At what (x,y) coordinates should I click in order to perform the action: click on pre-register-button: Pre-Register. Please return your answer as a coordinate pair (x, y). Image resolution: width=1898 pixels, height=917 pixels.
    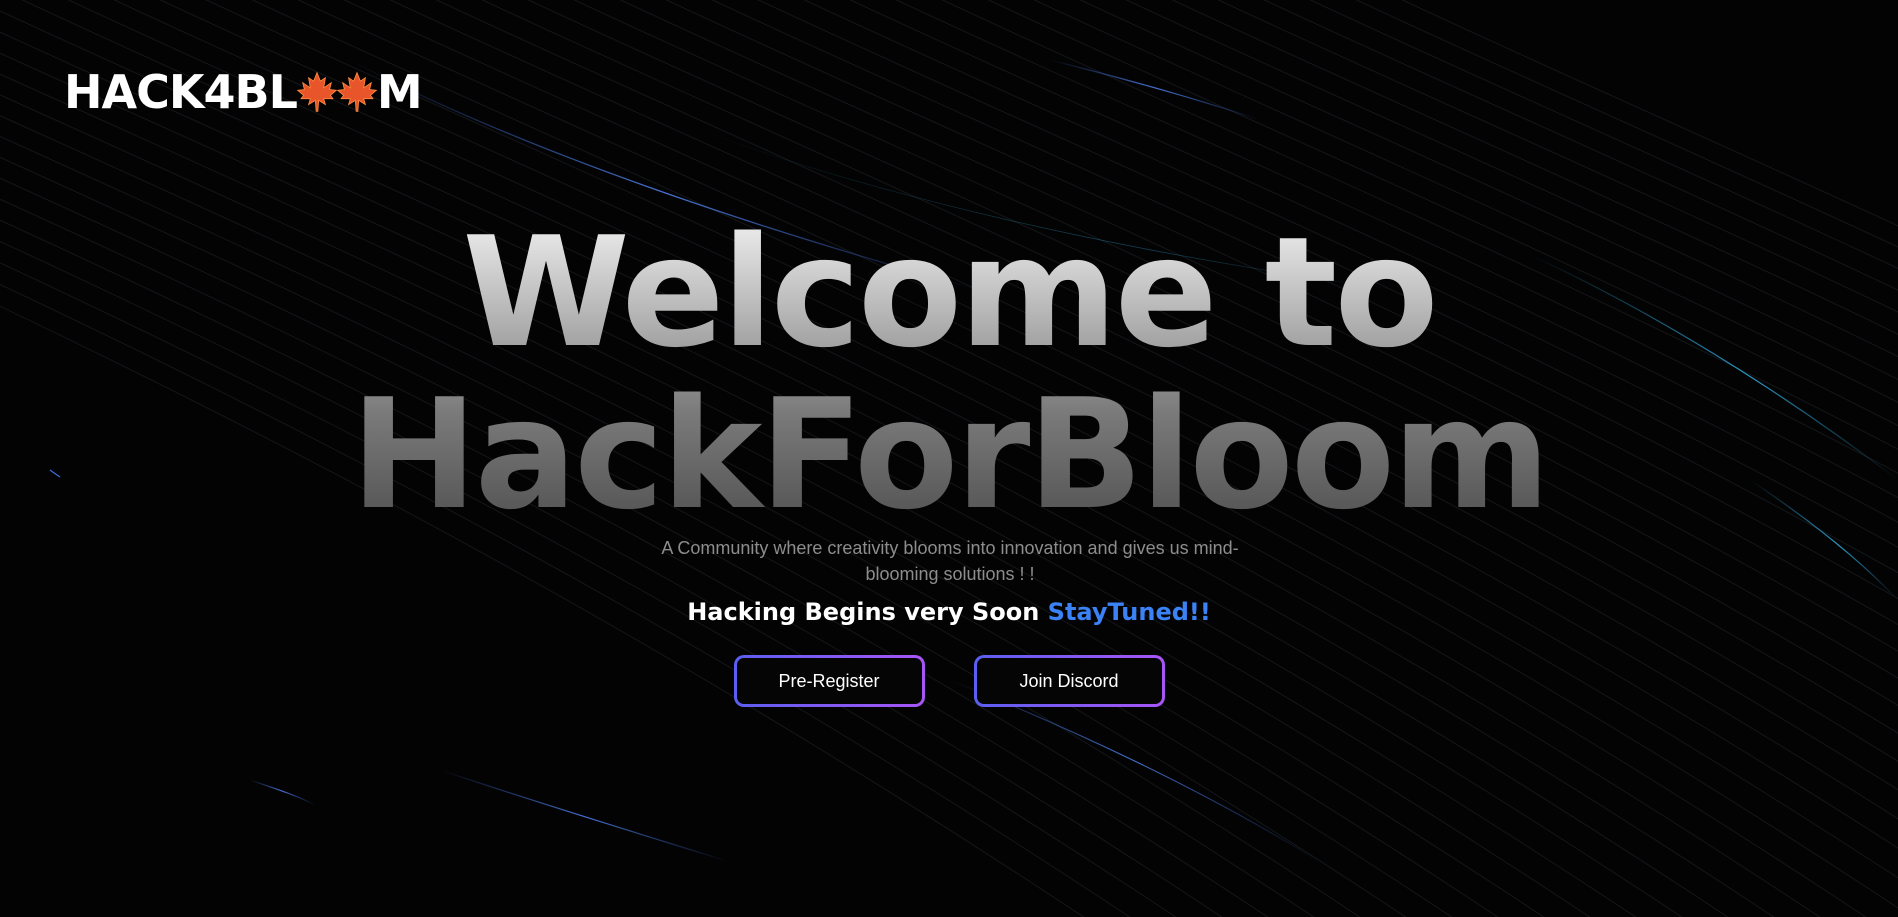
    Looking at the image, I should click on (829, 681).